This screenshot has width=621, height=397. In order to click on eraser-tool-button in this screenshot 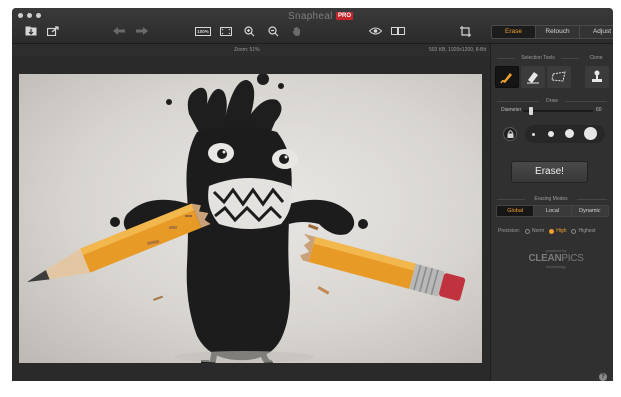, I will do `click(533, 77)`.